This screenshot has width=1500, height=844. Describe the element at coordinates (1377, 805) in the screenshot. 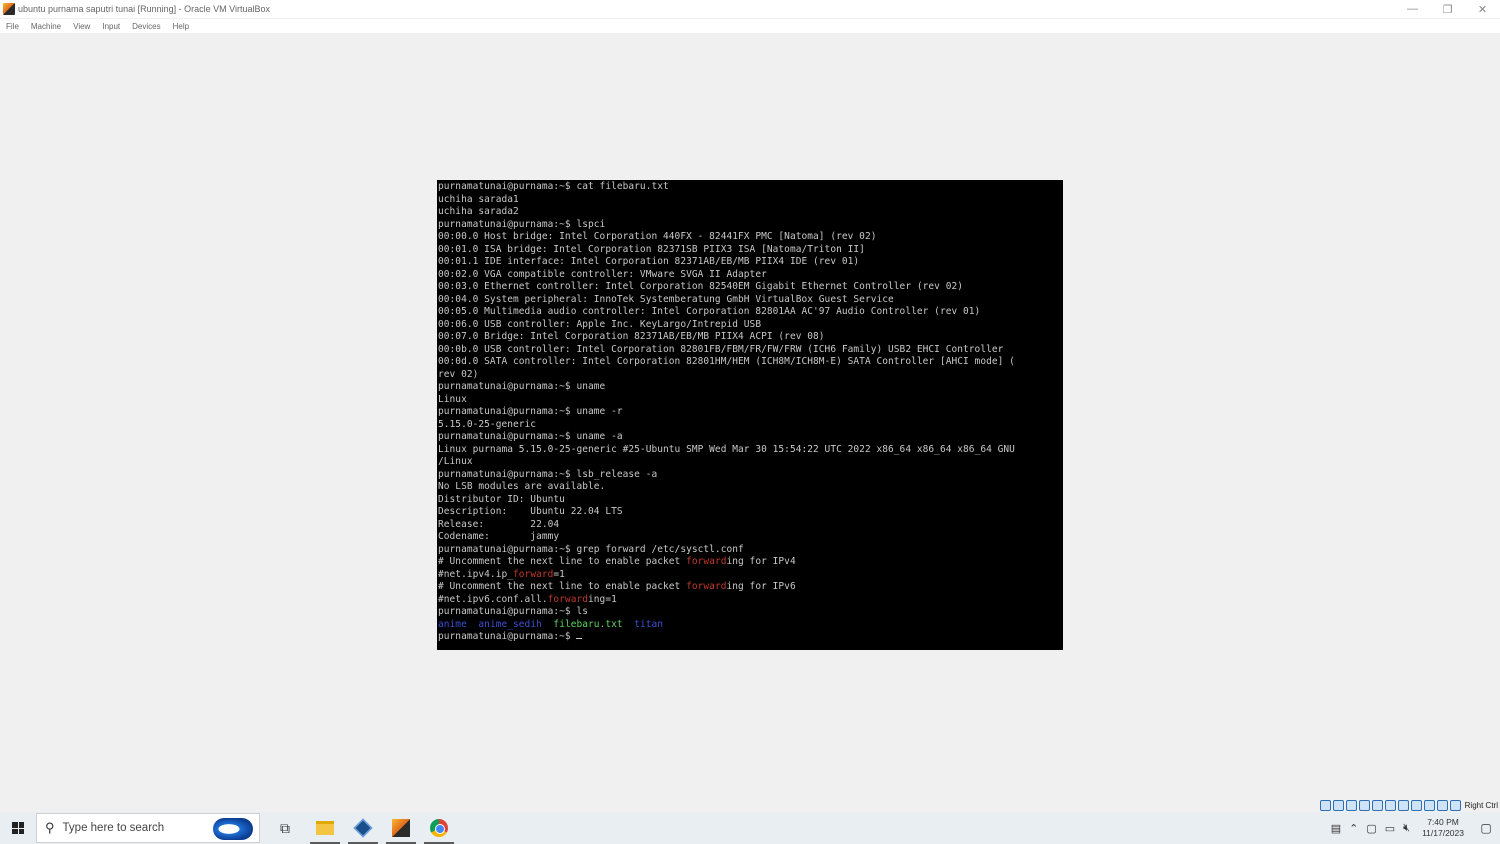

I see `usb-icon` at that location.